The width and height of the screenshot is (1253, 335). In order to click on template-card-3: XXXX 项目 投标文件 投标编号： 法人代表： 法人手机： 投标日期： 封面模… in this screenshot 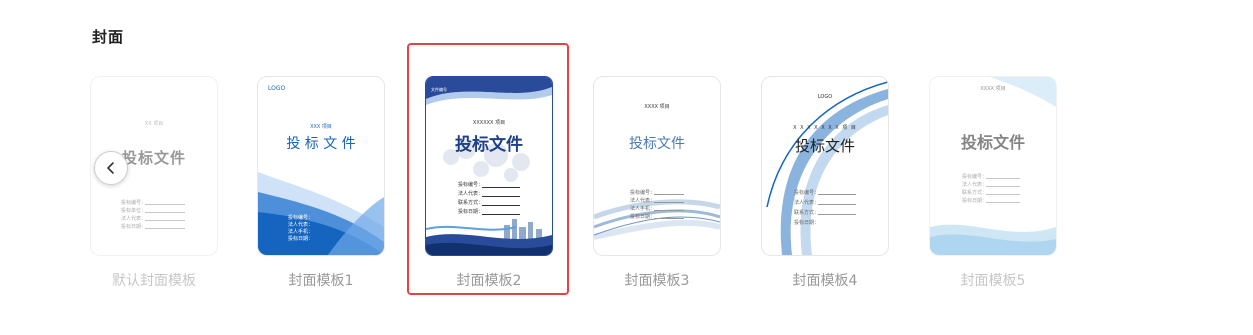, I will do `click(657, 182)`.